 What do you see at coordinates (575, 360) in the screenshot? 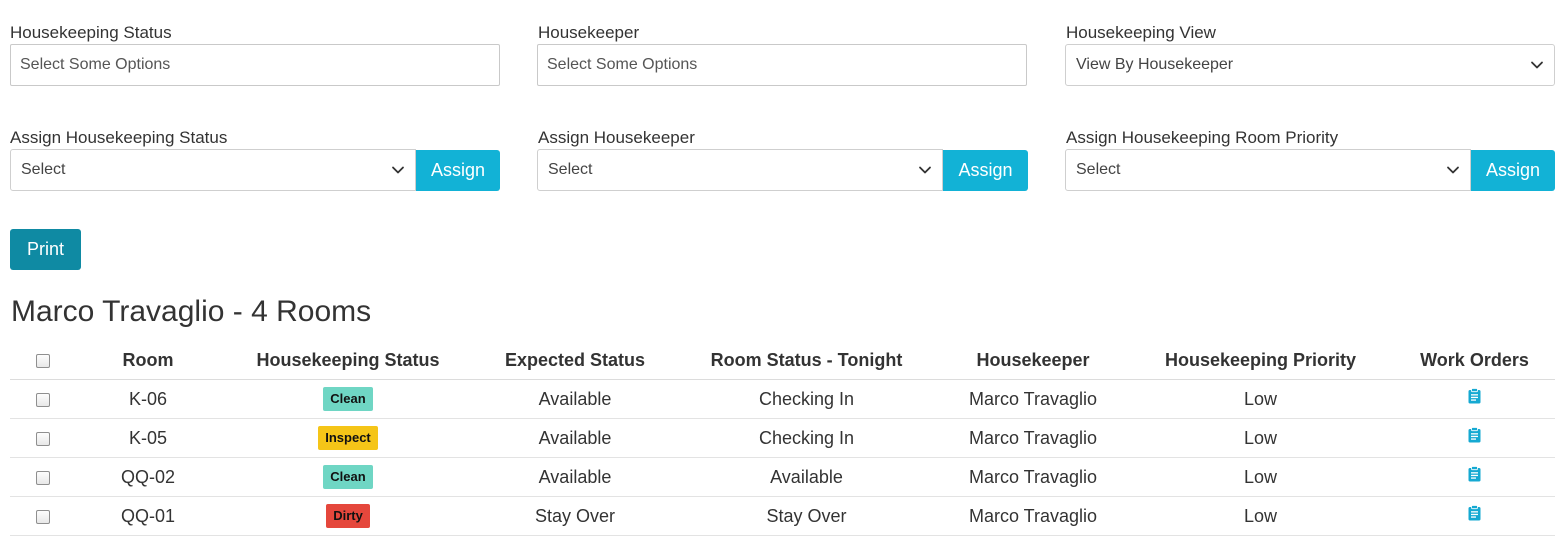
I see `column-header-expected-status: Expected Status` at bounding box center [575, 360].